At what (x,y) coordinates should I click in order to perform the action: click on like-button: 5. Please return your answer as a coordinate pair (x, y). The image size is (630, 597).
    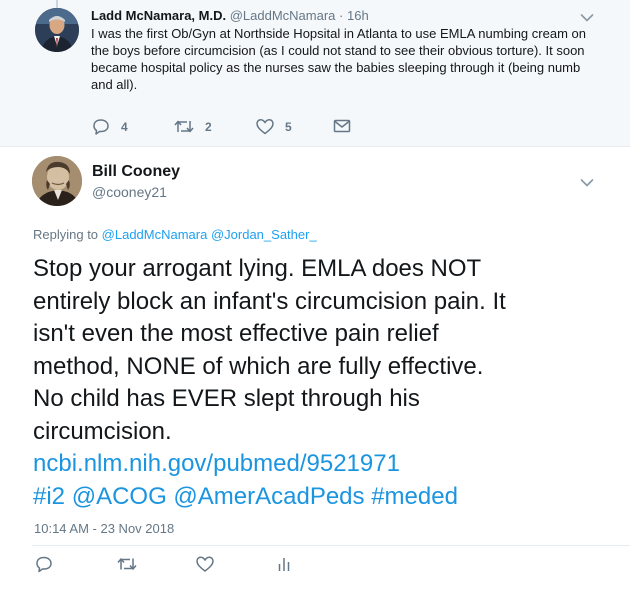
    Looking at the image, I should click on (273, 126).